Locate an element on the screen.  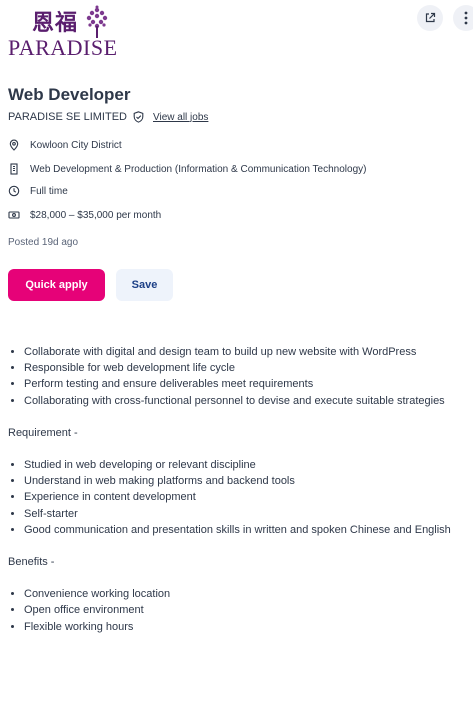
more-options-button is located at coordinates (463, 18).